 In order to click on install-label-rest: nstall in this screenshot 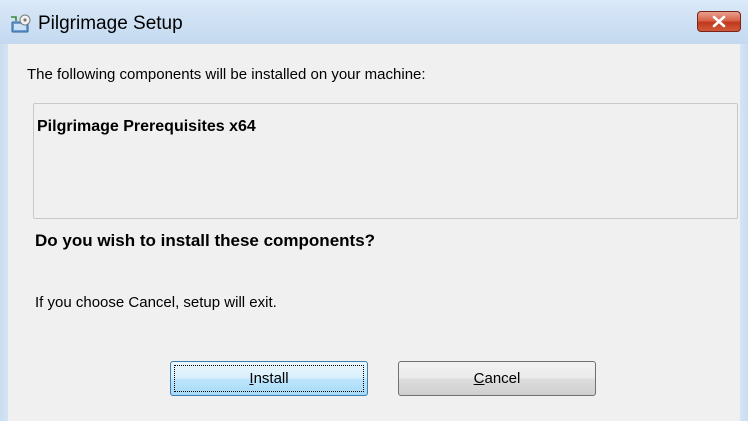, I will do `click(271, 378)`.